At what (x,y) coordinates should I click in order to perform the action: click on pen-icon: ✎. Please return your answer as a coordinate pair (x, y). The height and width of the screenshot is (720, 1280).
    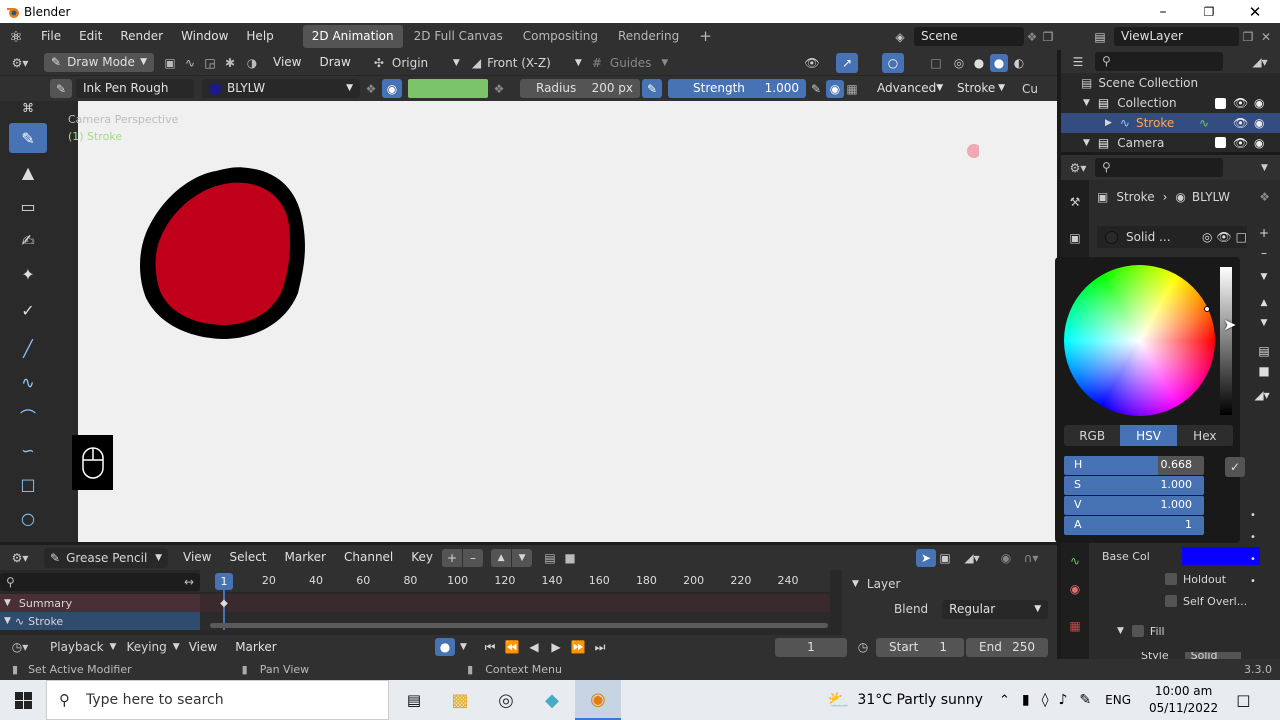
    Looking at the image, I should click on (1085, 700).